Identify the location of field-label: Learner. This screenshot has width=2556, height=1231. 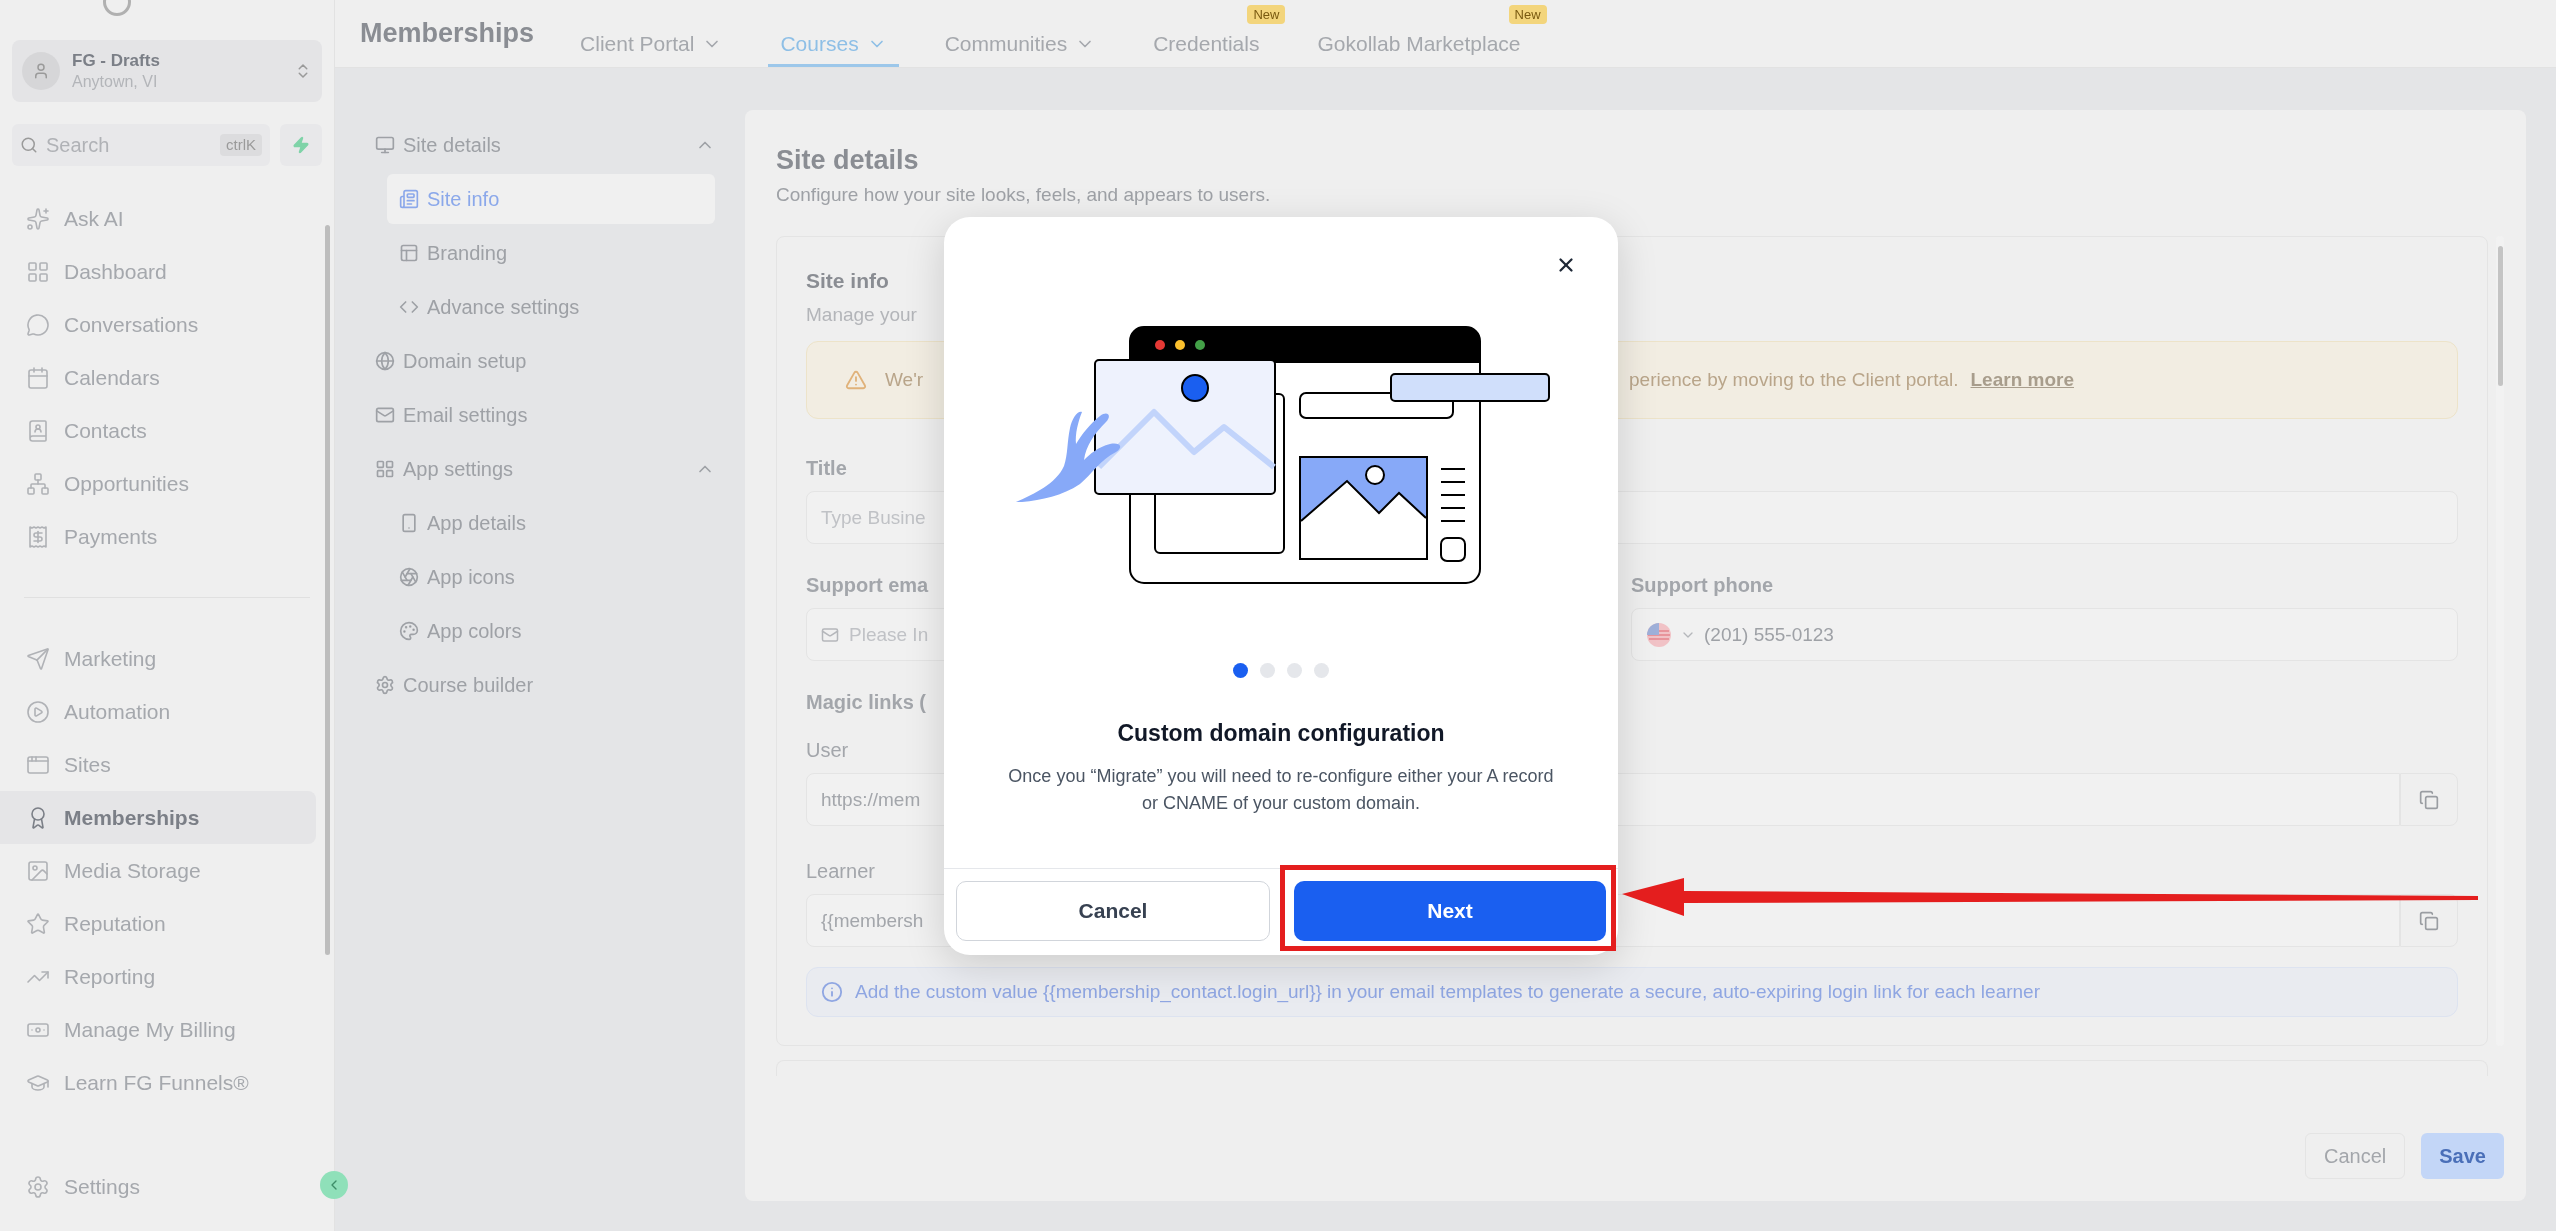
(840, 872).